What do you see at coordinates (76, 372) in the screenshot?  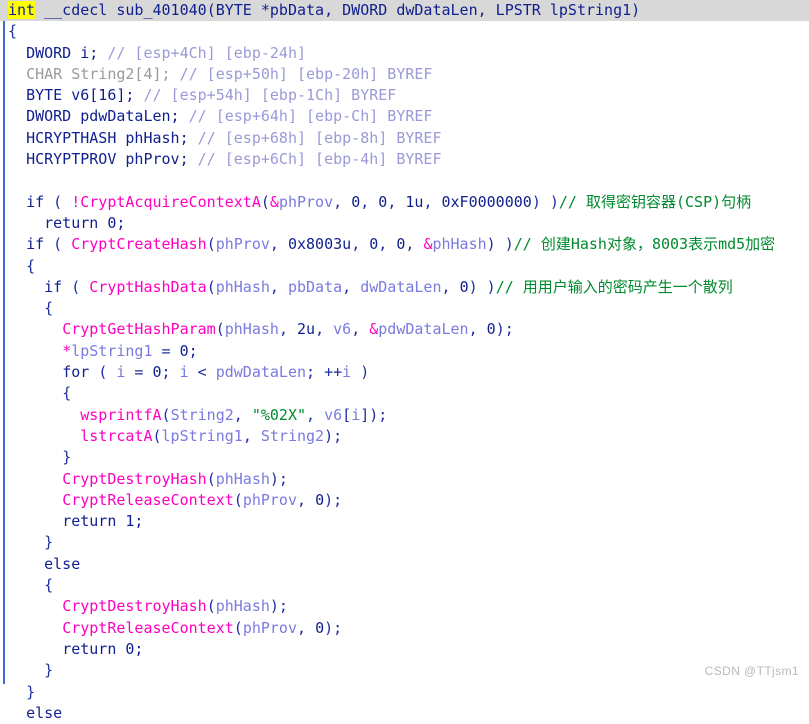 I see `for-keyword: for` at bounding box center [76, 372].